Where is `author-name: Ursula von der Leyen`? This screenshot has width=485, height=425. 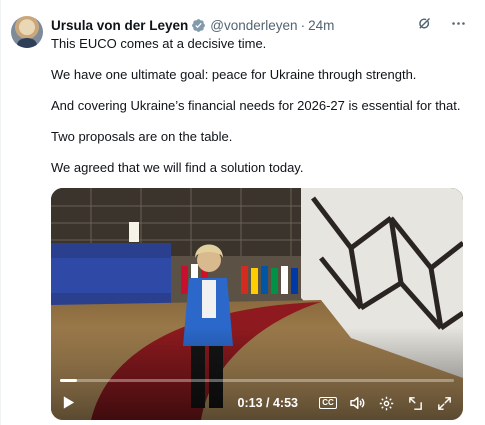
author-name: Ursula von der Leyen is located at coordinates (119, 25).